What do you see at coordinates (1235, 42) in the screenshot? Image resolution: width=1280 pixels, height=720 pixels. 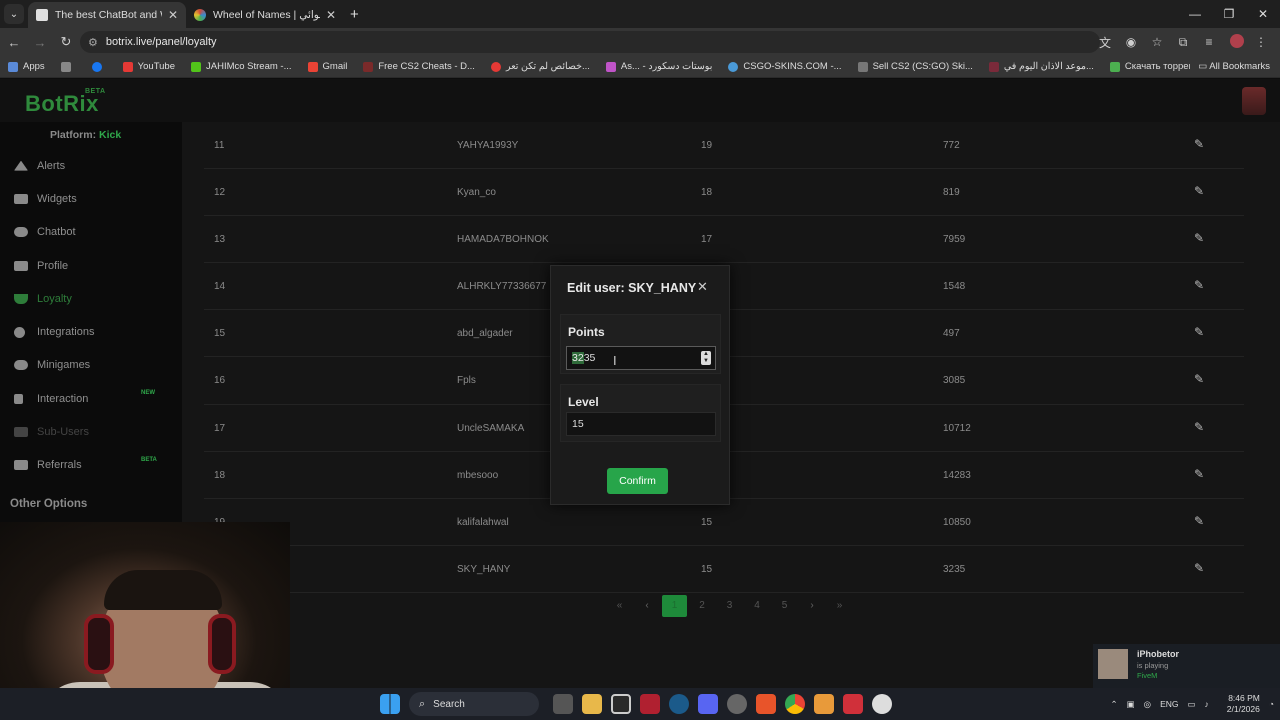 I see `profile-avatar` at bounding box center [1235, 42].